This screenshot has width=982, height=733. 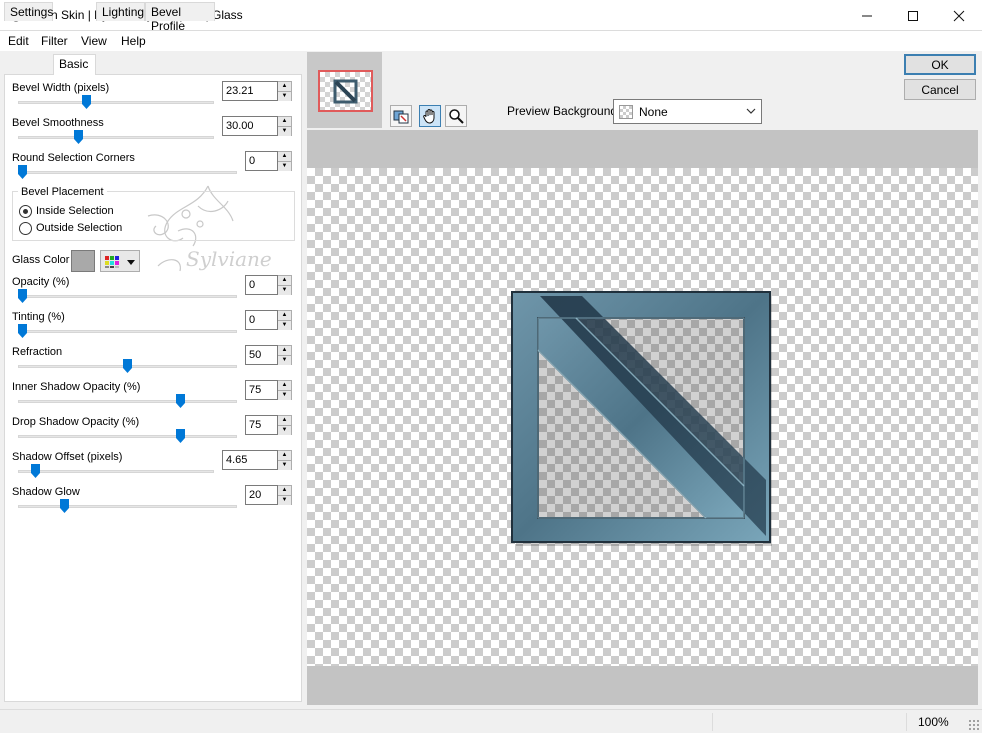 What do you see at coordinates (37, 352) in the screenshot?
I see `refraction-label: Refraction` at bounding box center [37, 352].